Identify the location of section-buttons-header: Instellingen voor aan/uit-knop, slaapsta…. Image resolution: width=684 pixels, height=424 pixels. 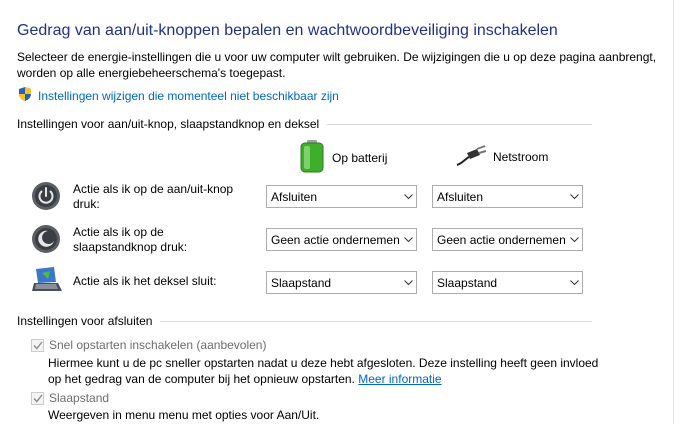
(168, 124).